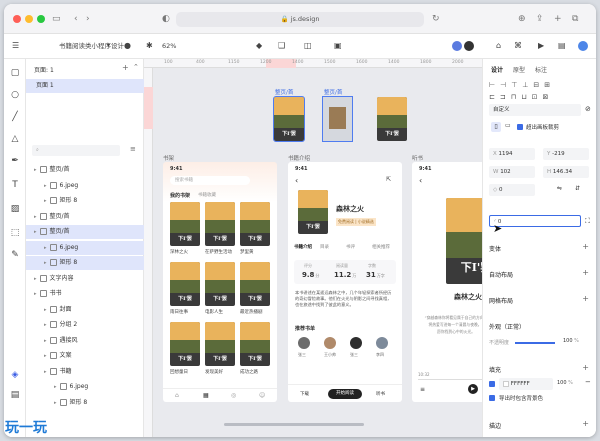 The width and height of the screenshot is (600, 441). What do you see at coordinates (512, 190) in the screenshot?
I see `rotation-field: ◇ 0` at bounding box center [512, 190].